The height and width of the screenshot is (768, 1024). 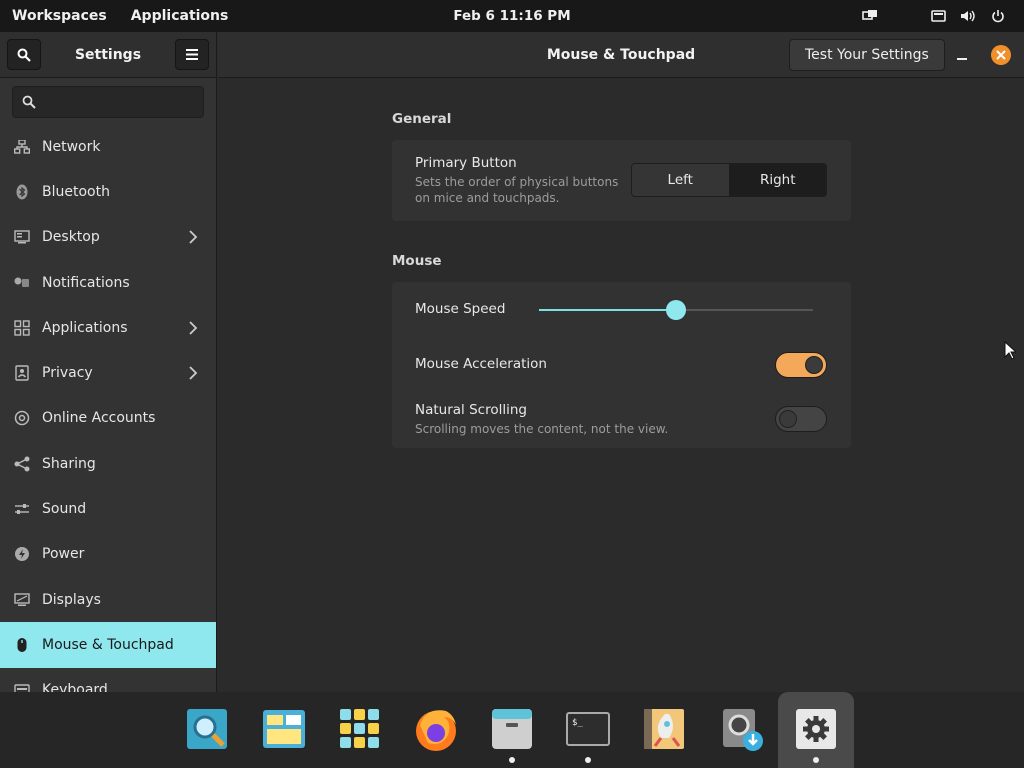 I want to click on dock-launcher-rocket, so click(x=664, y=729).